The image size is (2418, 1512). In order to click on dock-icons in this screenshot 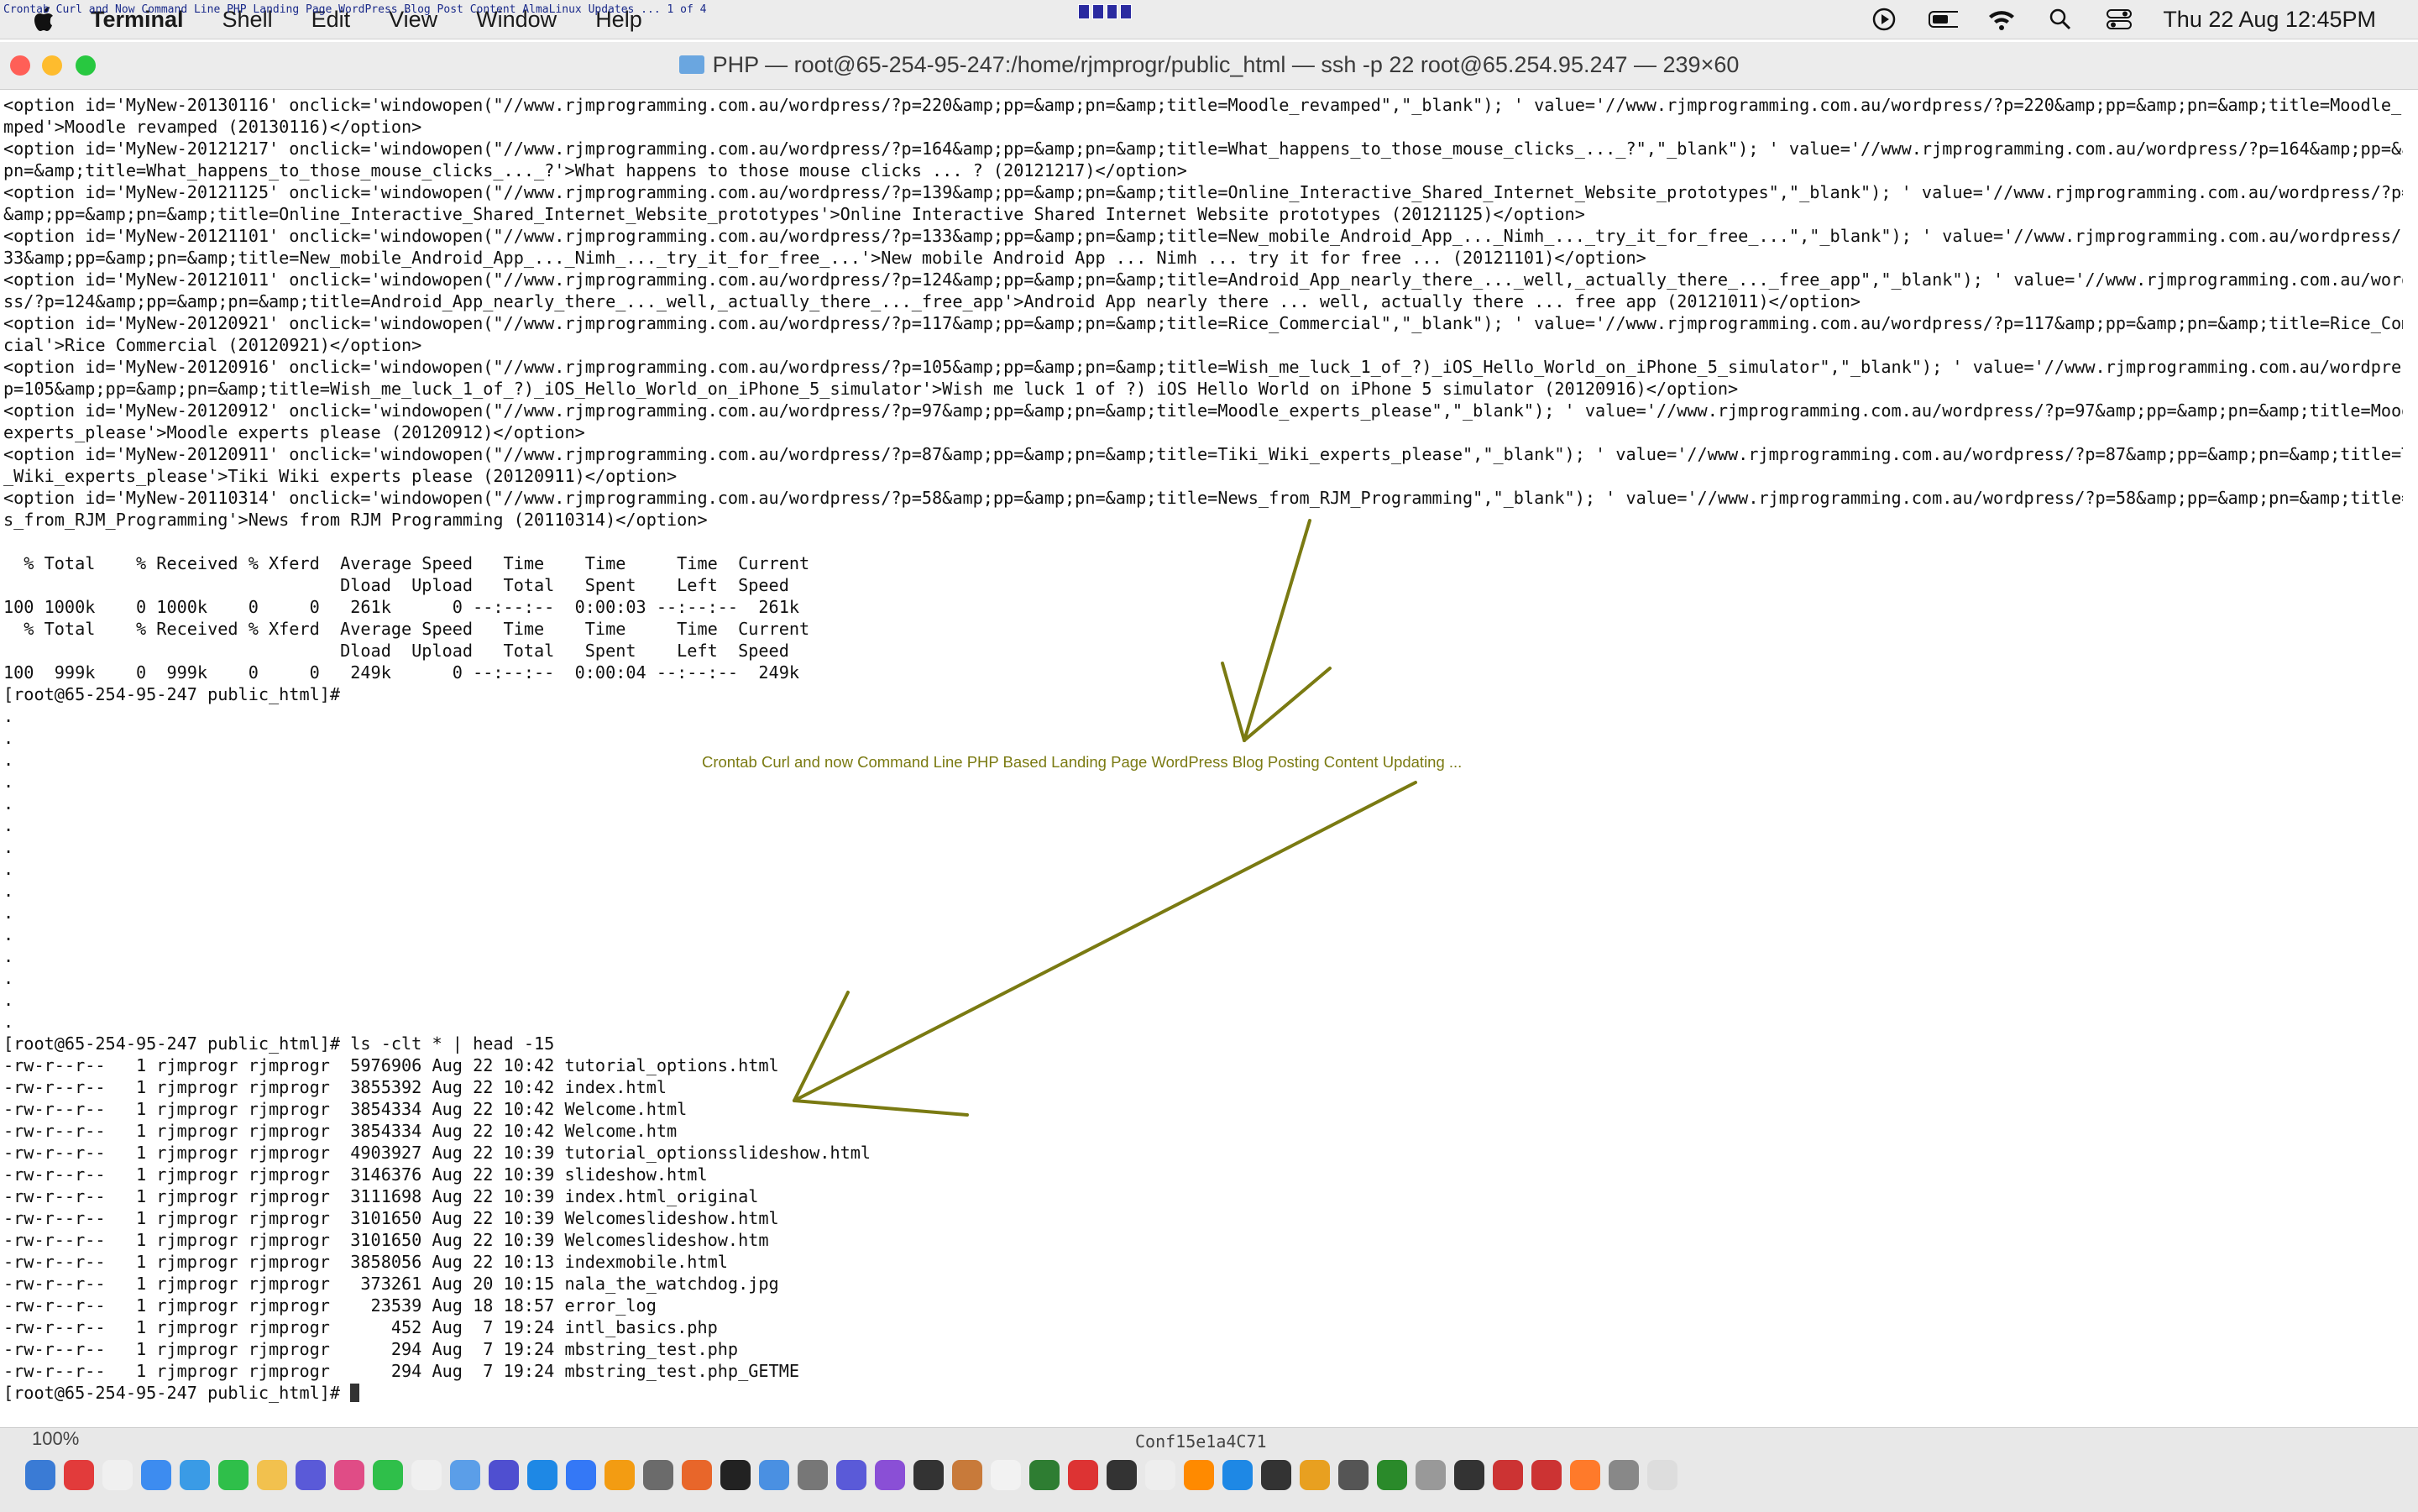, I will do `click(851, 1483)`.